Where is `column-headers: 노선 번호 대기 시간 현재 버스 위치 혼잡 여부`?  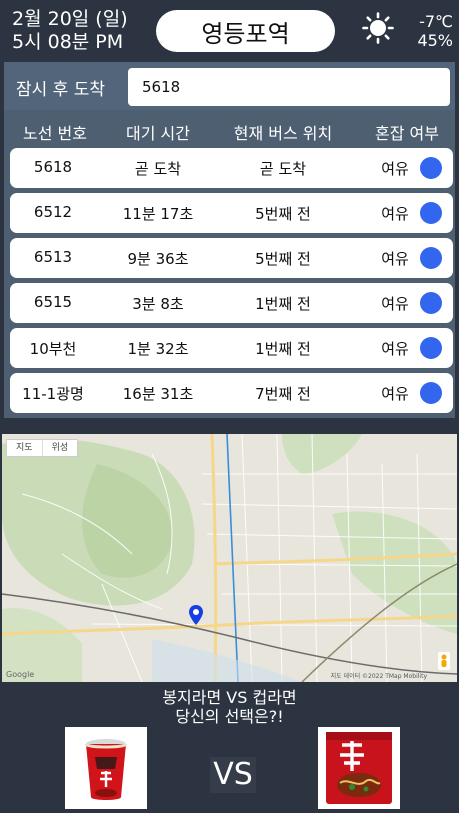 column-headers: 노선 번호 대기 시간 현재 버스 위치 혼잡 여부 is located at coordinates (229, 132).